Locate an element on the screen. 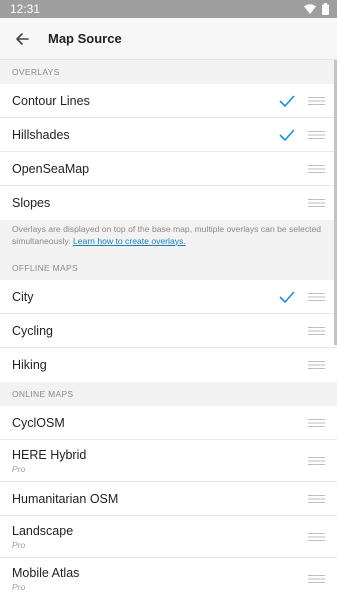  status-time: 12:31 is located at coordinates (25, 9).